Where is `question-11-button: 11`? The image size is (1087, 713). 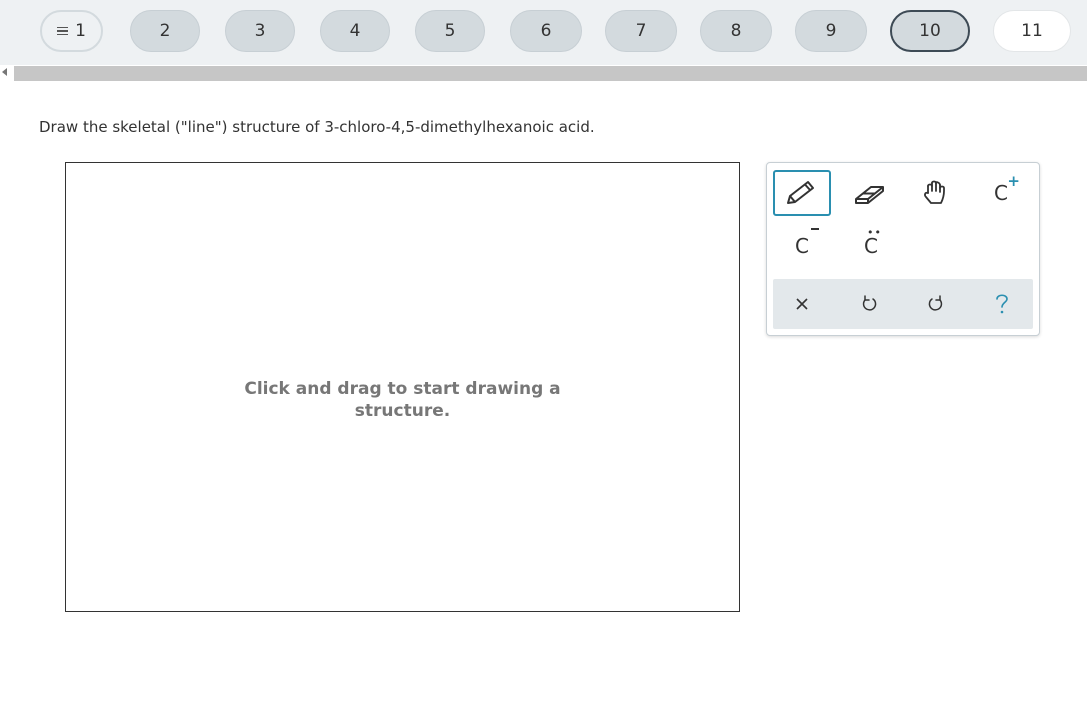 question-11-button: 11 is located at coordinates (1032, 31).